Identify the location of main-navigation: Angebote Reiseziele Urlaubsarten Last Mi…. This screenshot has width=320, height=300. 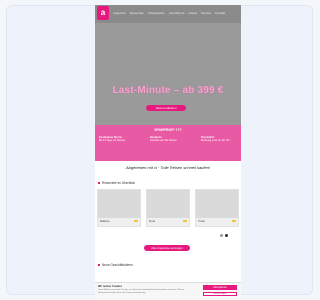
(169, 13).